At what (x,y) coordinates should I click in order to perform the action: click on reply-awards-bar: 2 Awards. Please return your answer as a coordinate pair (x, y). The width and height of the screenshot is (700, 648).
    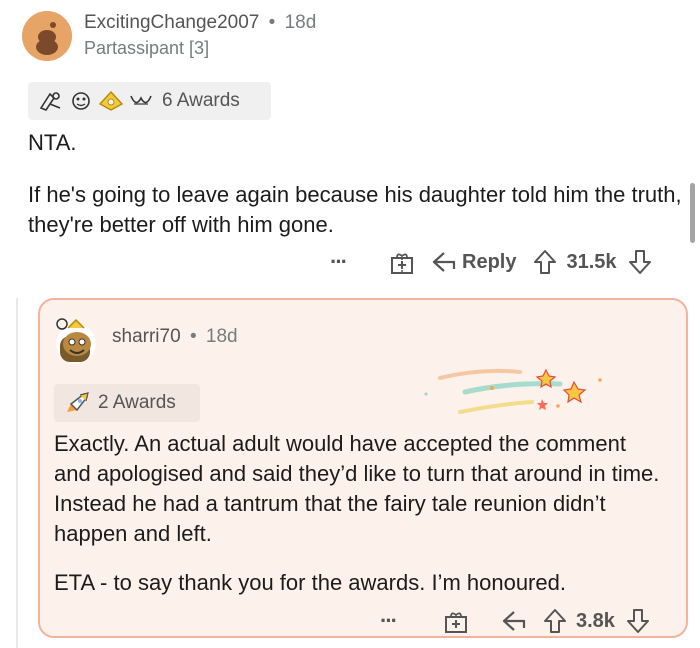
    Looking at the image, I should click on (127, 403).